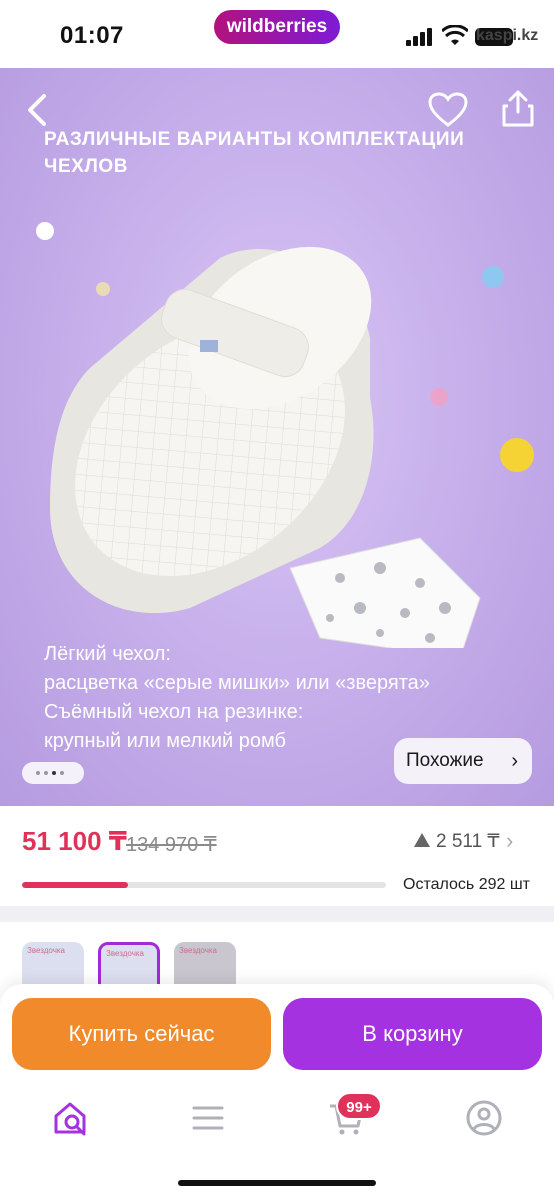 The image size is (554, 1200). What do you see at coordinates (507, 35) in the screenshot?
I see `watermark-text: kaspi.kz` at bounding box center [507, 35].